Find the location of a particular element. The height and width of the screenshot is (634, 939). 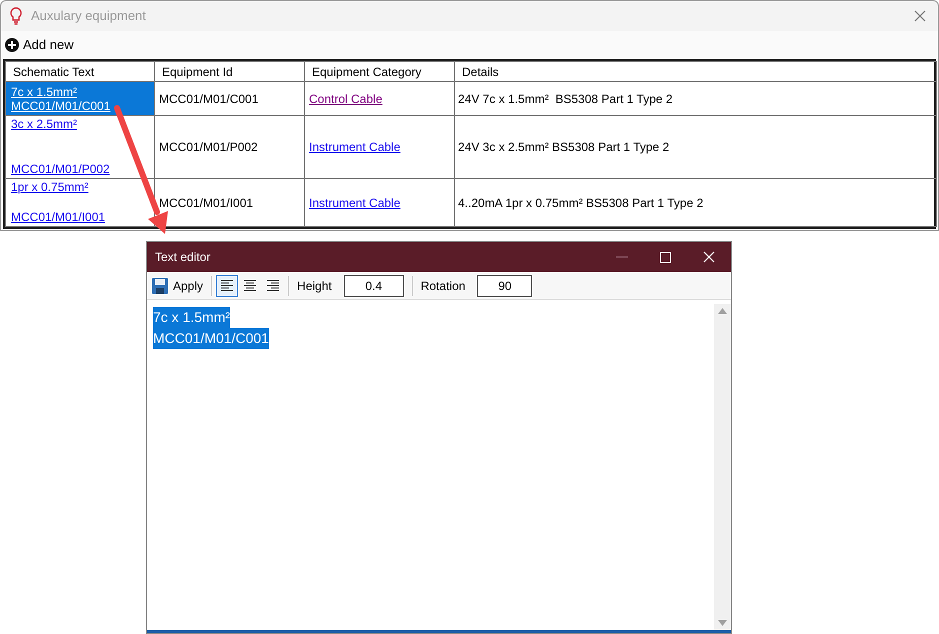

schematic-link: 7c x 1.5mm² is located at coordinates (44, 91).